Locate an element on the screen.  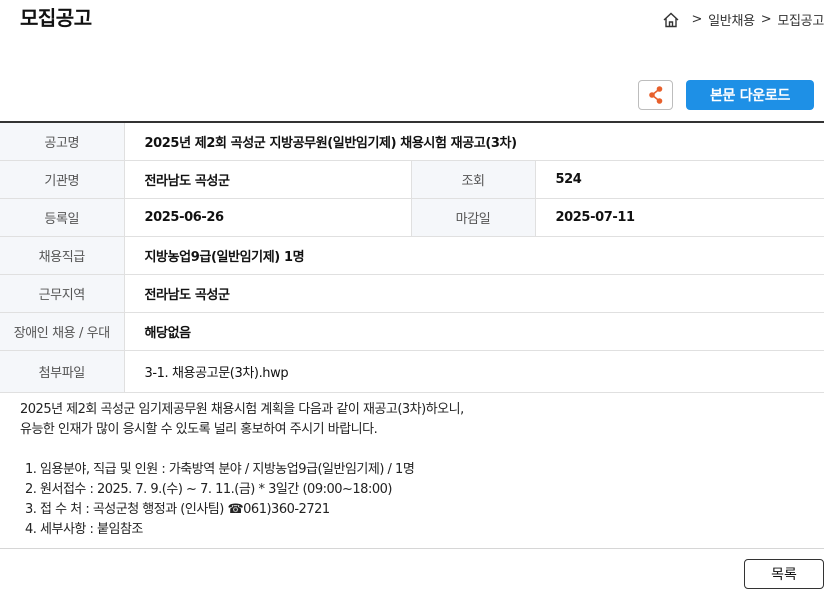
breadcrumb: > 일반채용 > 모집공고 is located at coordinates (743, 19).